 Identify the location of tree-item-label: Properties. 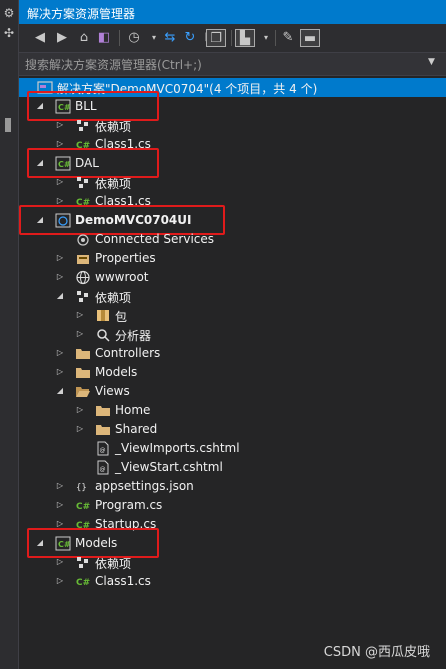
(125, 258).